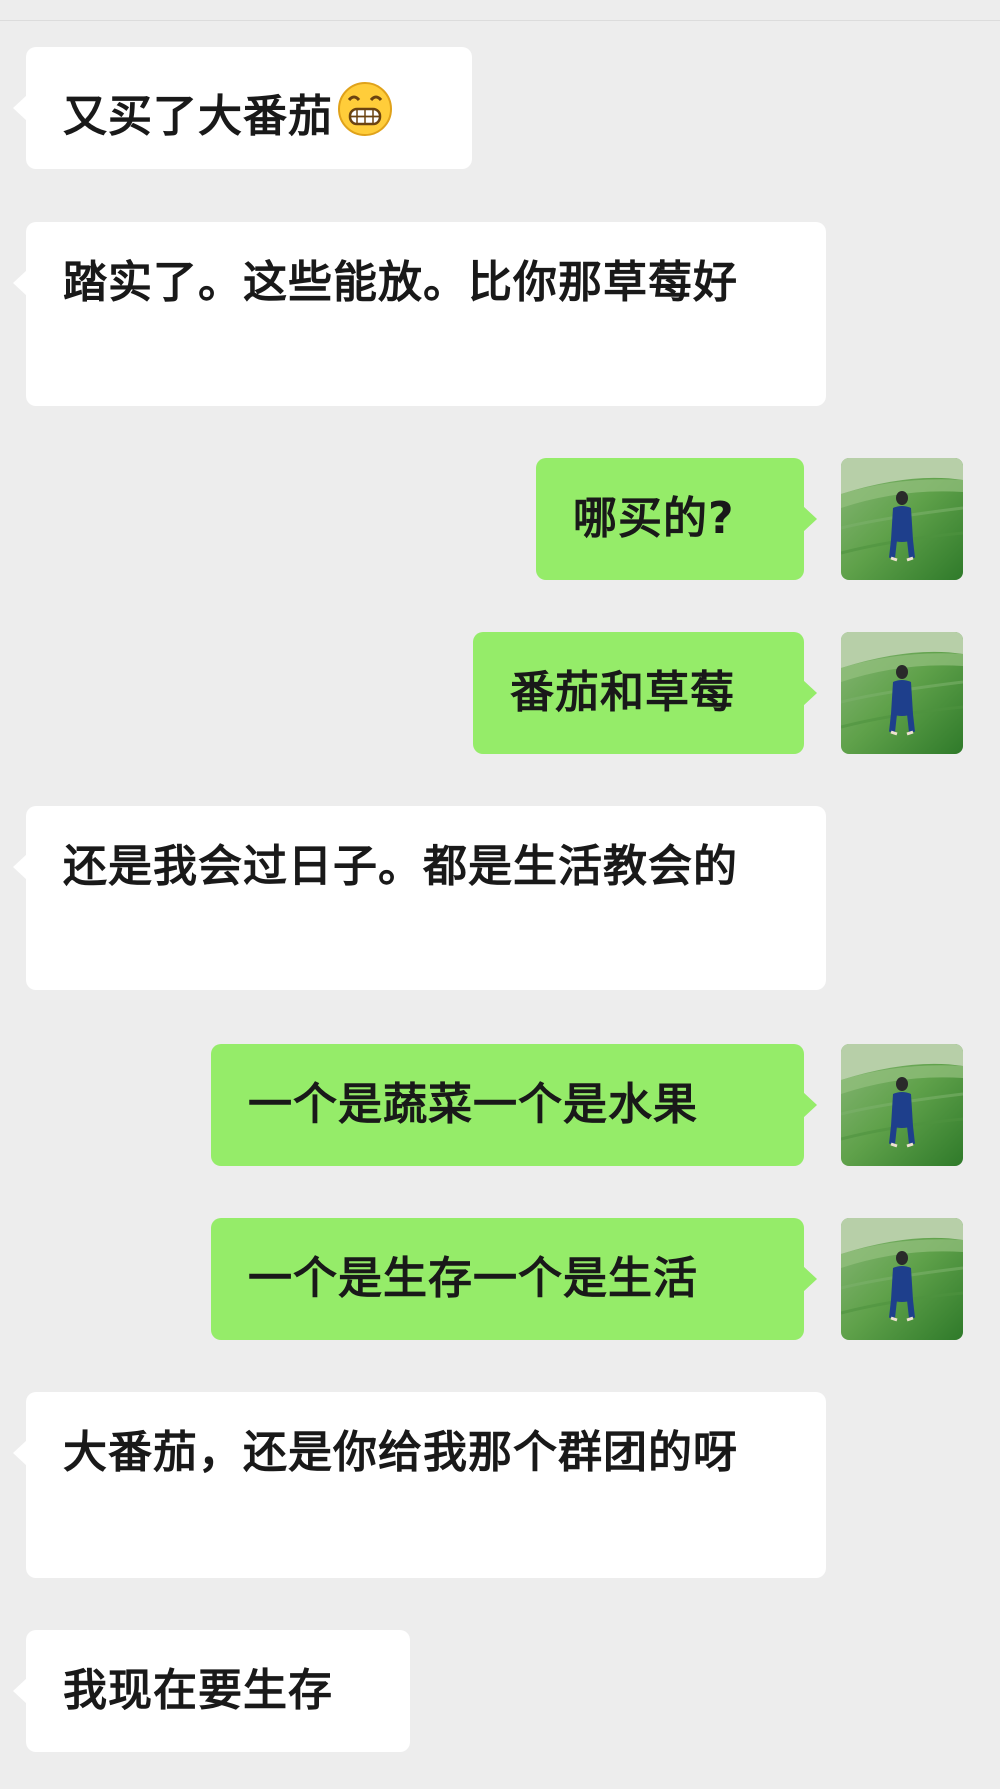 This screenshot has width=1000, height=1789. I want to click on message-text: 又买了大番茄, so click(198, 116).